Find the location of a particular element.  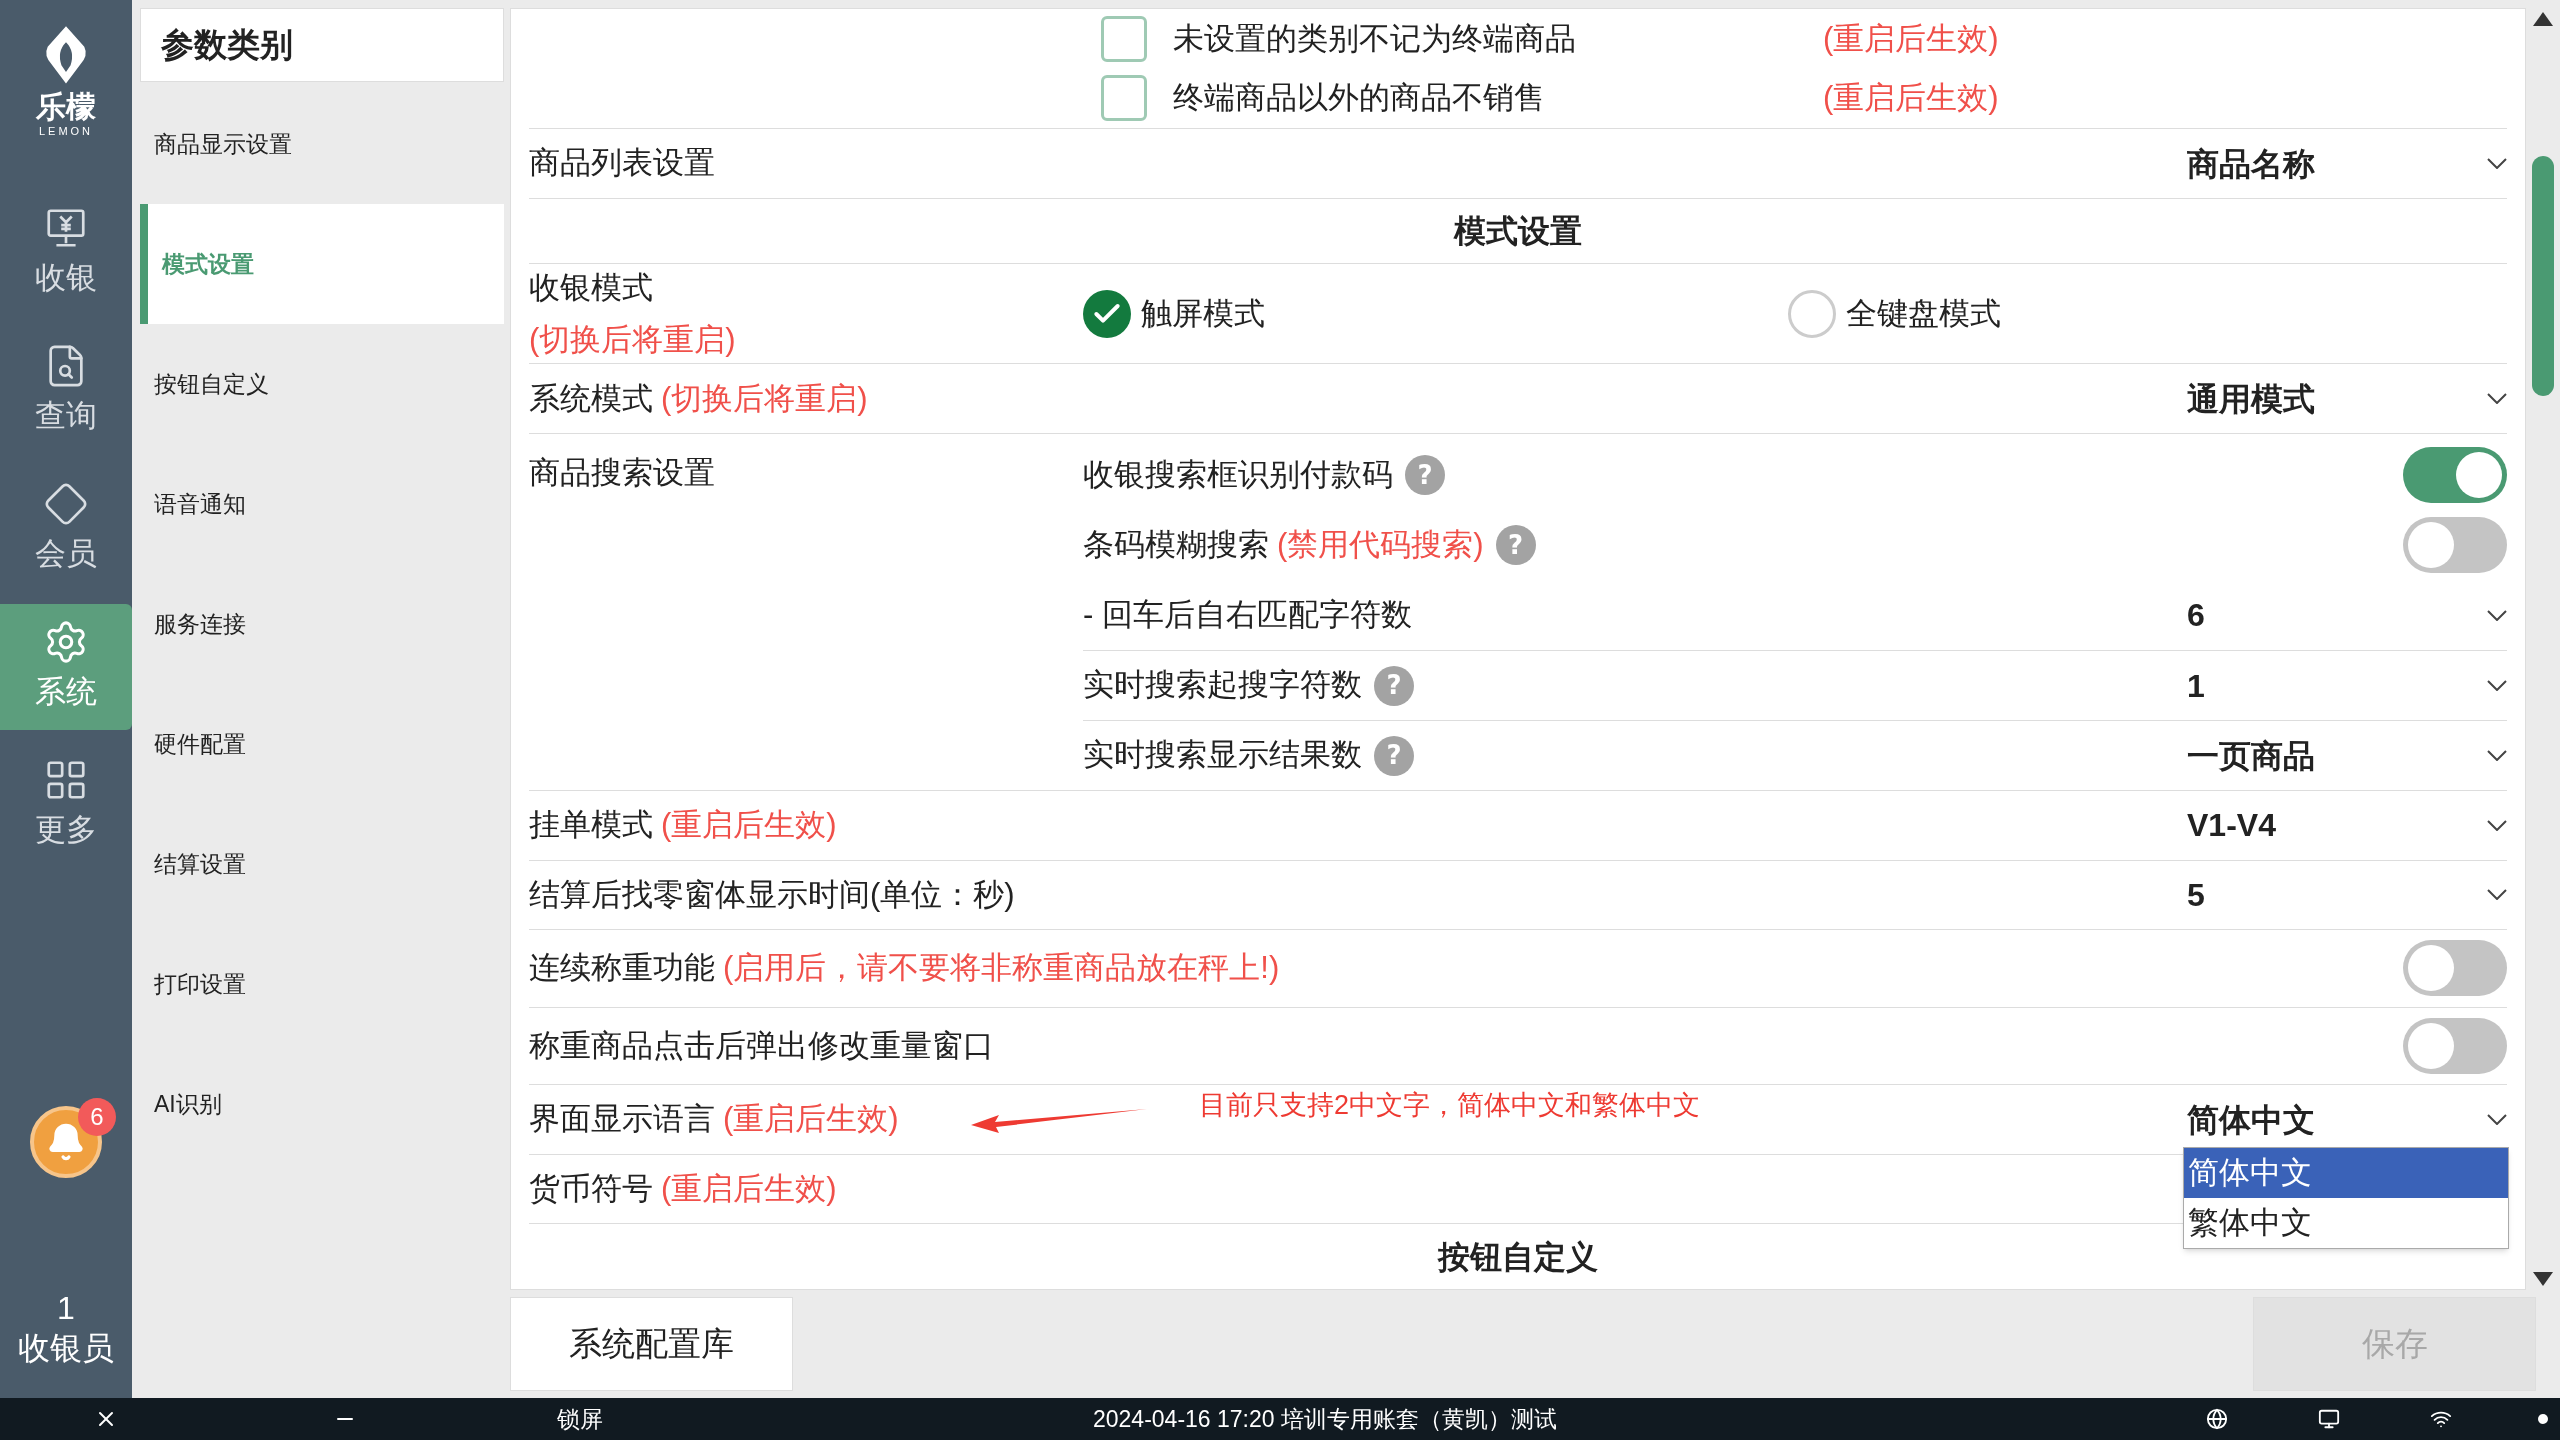

nav-item: 收银 is located at coordinates (66, 253).